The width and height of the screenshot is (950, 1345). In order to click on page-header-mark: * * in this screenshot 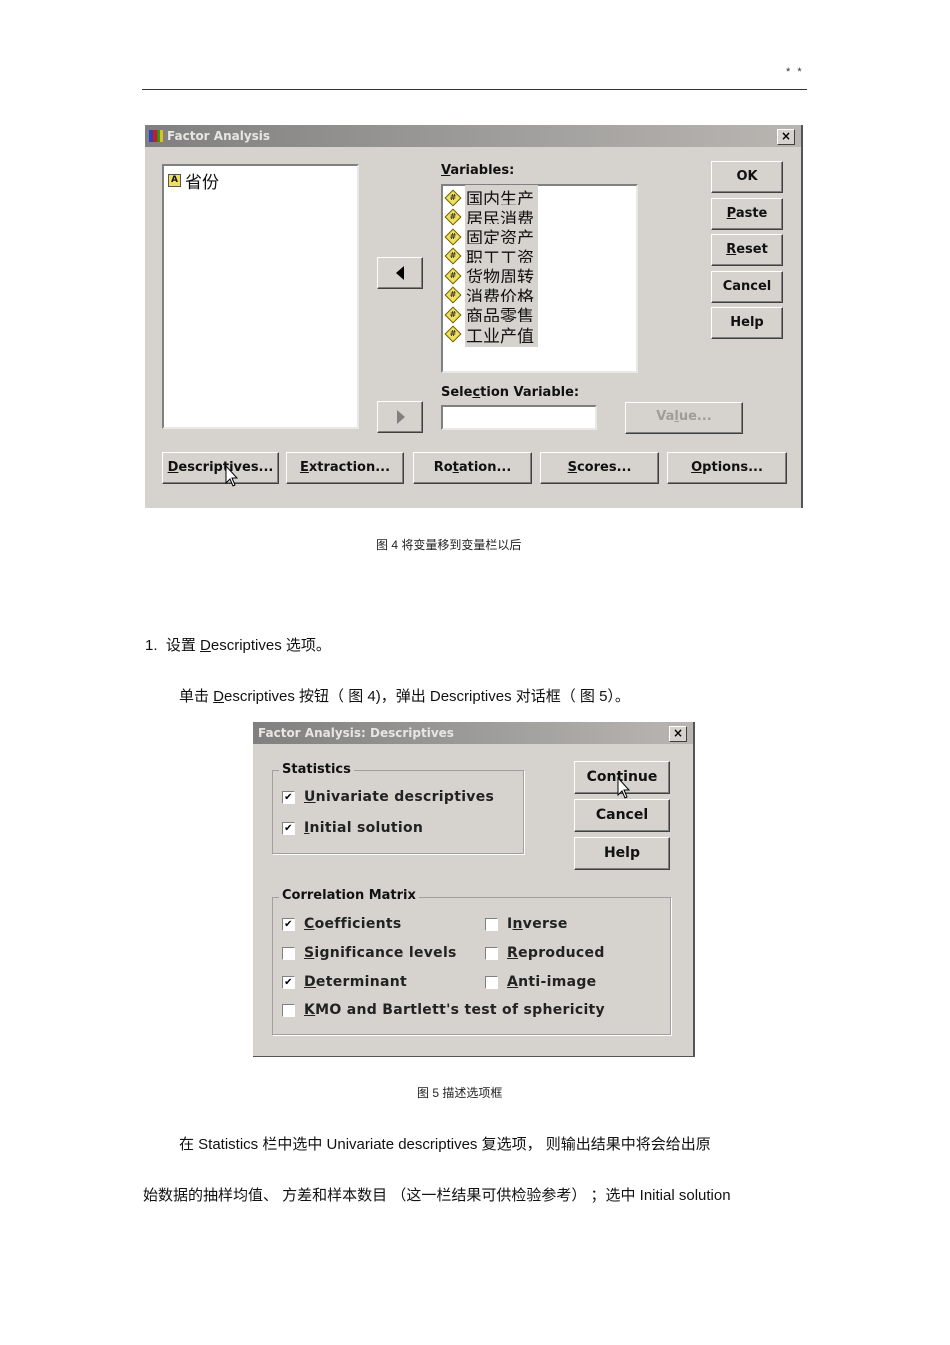, I will do `click(795, 72)`.